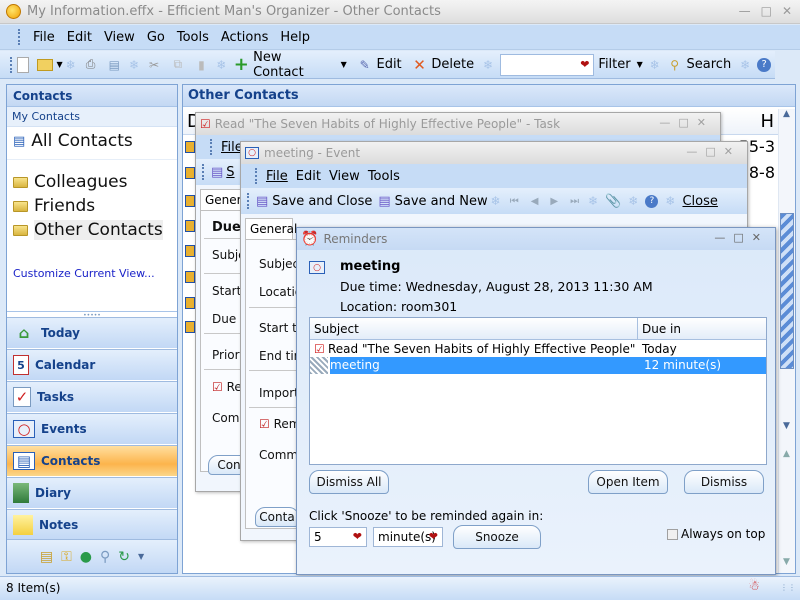 This screenshot has height=600, width=800. I want to click on always-on-top-checkbox, so click(672, 534).